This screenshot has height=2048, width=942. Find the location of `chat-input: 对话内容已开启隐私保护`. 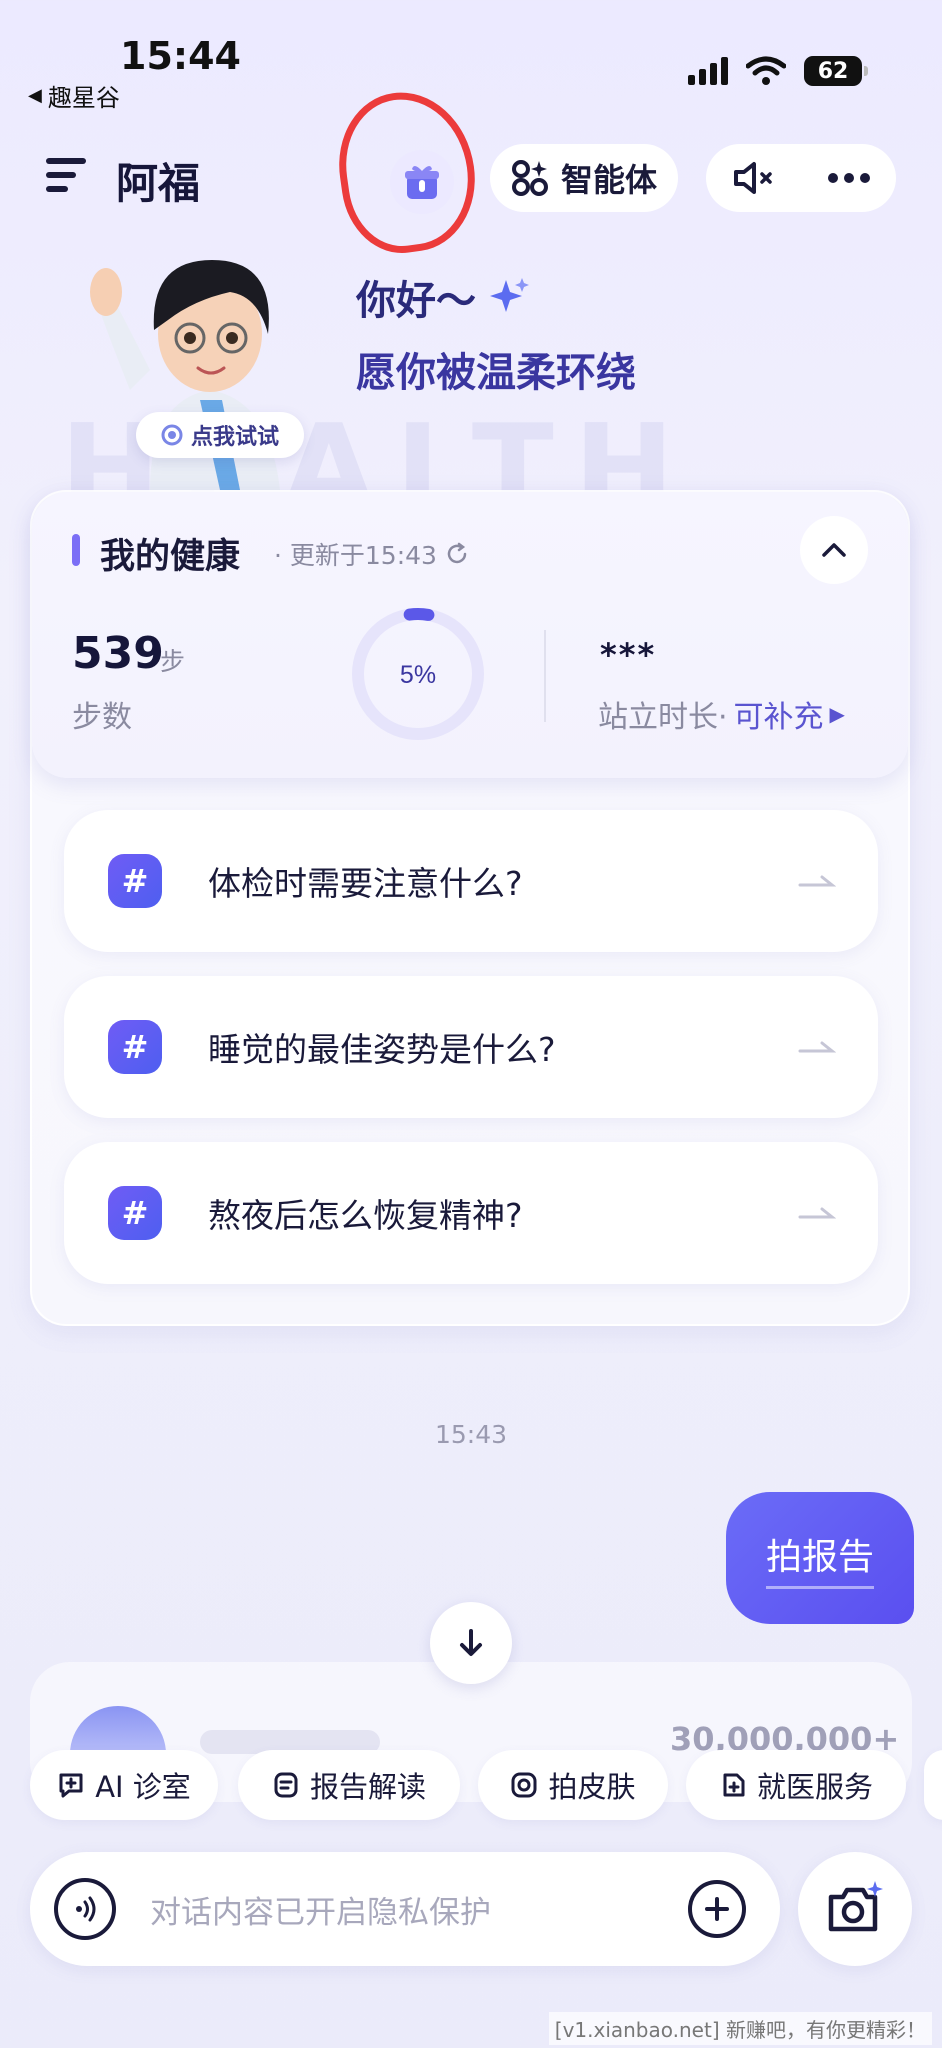

chat-input: 对话内容已开启隐私保护 is located at coordinates (419, 1909).